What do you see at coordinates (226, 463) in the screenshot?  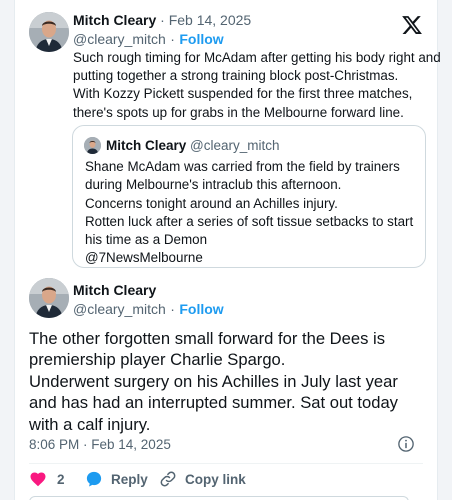 I see `divider` at bounding box center [226, 463].